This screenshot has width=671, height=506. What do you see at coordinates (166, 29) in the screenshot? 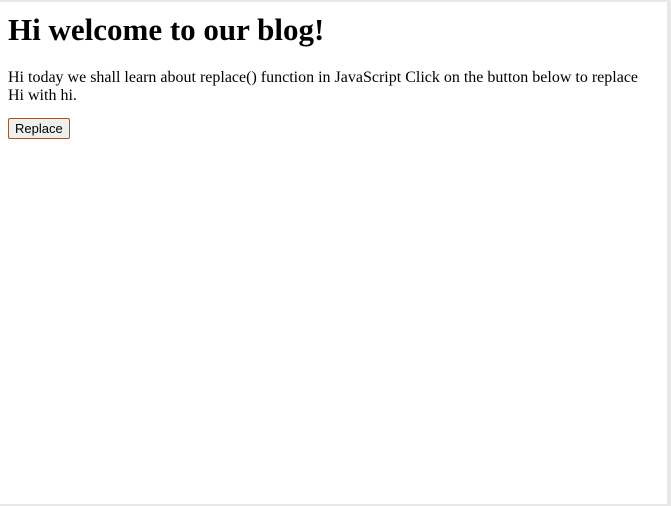
I see `page-title: Hi welcome to our blog!` at bounding box center [166, 29].